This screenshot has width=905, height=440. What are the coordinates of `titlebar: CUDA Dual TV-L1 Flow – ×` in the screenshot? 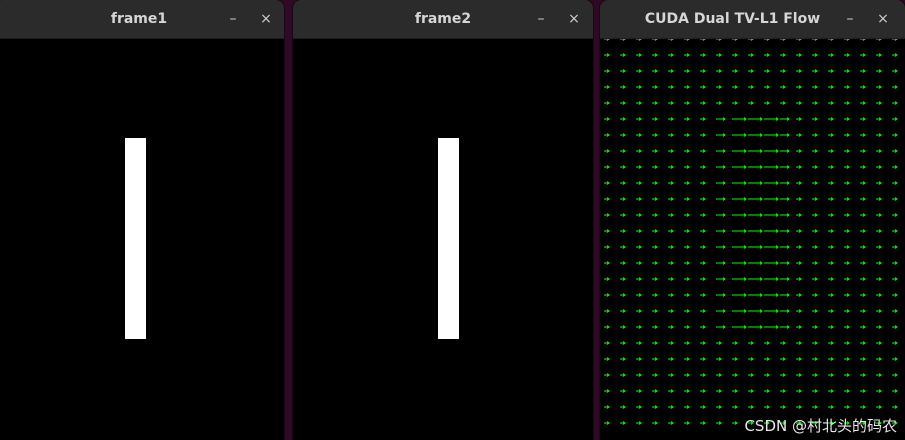 It's located at (752, 19).